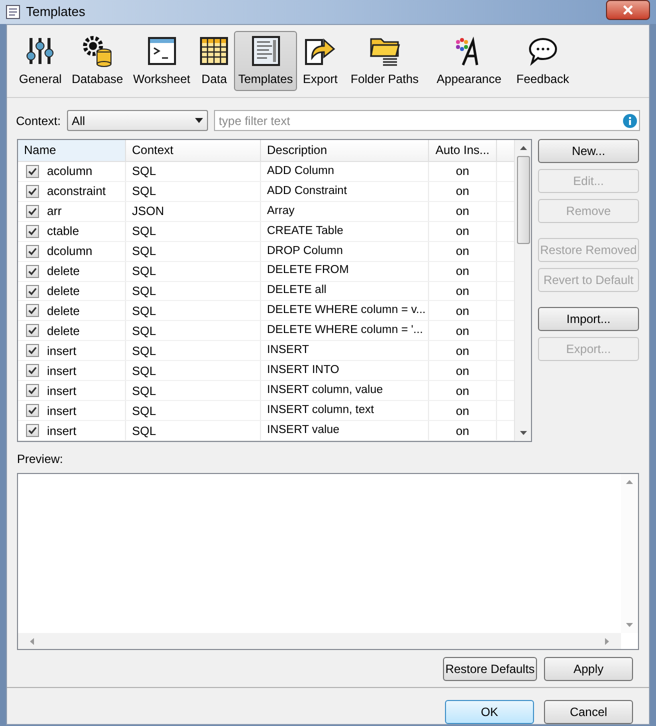 The height and width of the screenshot is (726, 656). Describe the element at coordinates (489, 712) in the screenshot. I see `dialog-button: OK` at that location.